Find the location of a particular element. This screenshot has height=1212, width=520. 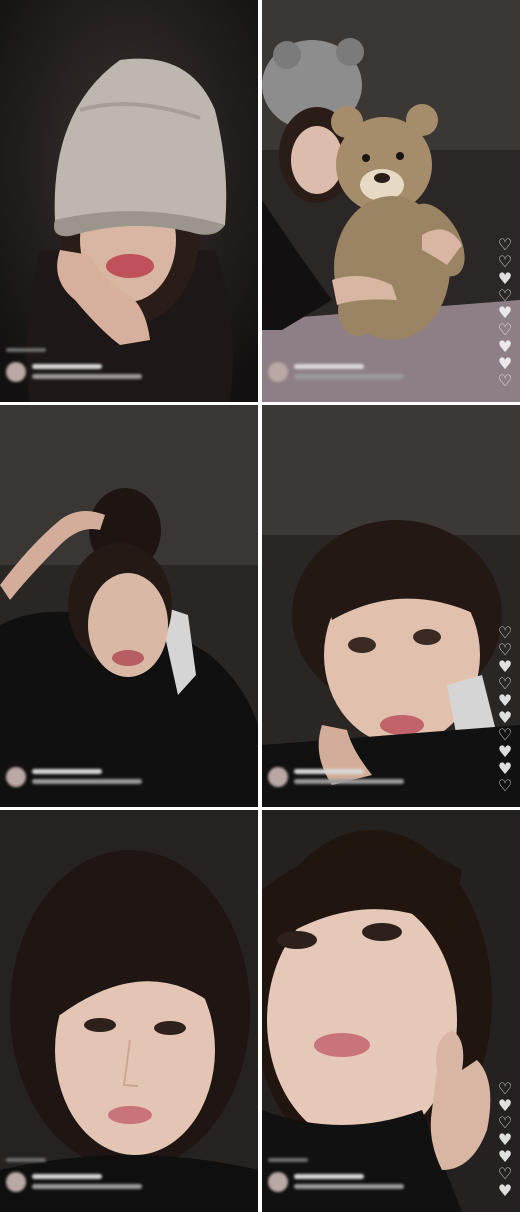

hearts-stream: ♡ ♡ ♥ ♡ ♥ ♡ ♥ ♥ ♡ is located at coordinates (505, 312).